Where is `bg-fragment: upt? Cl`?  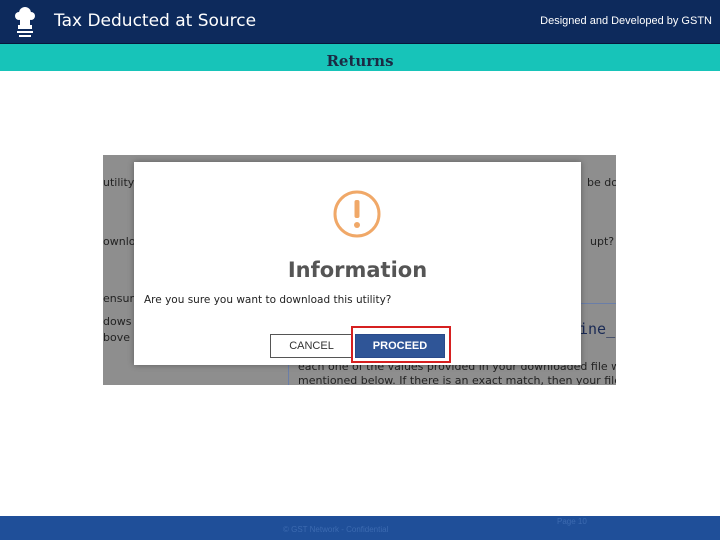
bg-fragment: upt? Cl is located at coordinates (603, 241).